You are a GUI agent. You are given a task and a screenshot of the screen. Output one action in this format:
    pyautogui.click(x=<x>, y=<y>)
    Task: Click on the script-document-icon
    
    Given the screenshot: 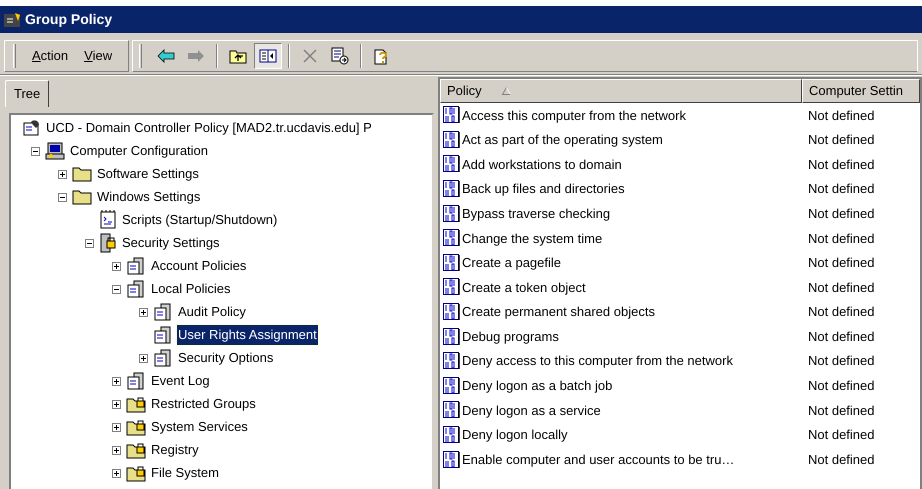 What is the action you would take?
    pyautogui.click(x=108, y=220)
    